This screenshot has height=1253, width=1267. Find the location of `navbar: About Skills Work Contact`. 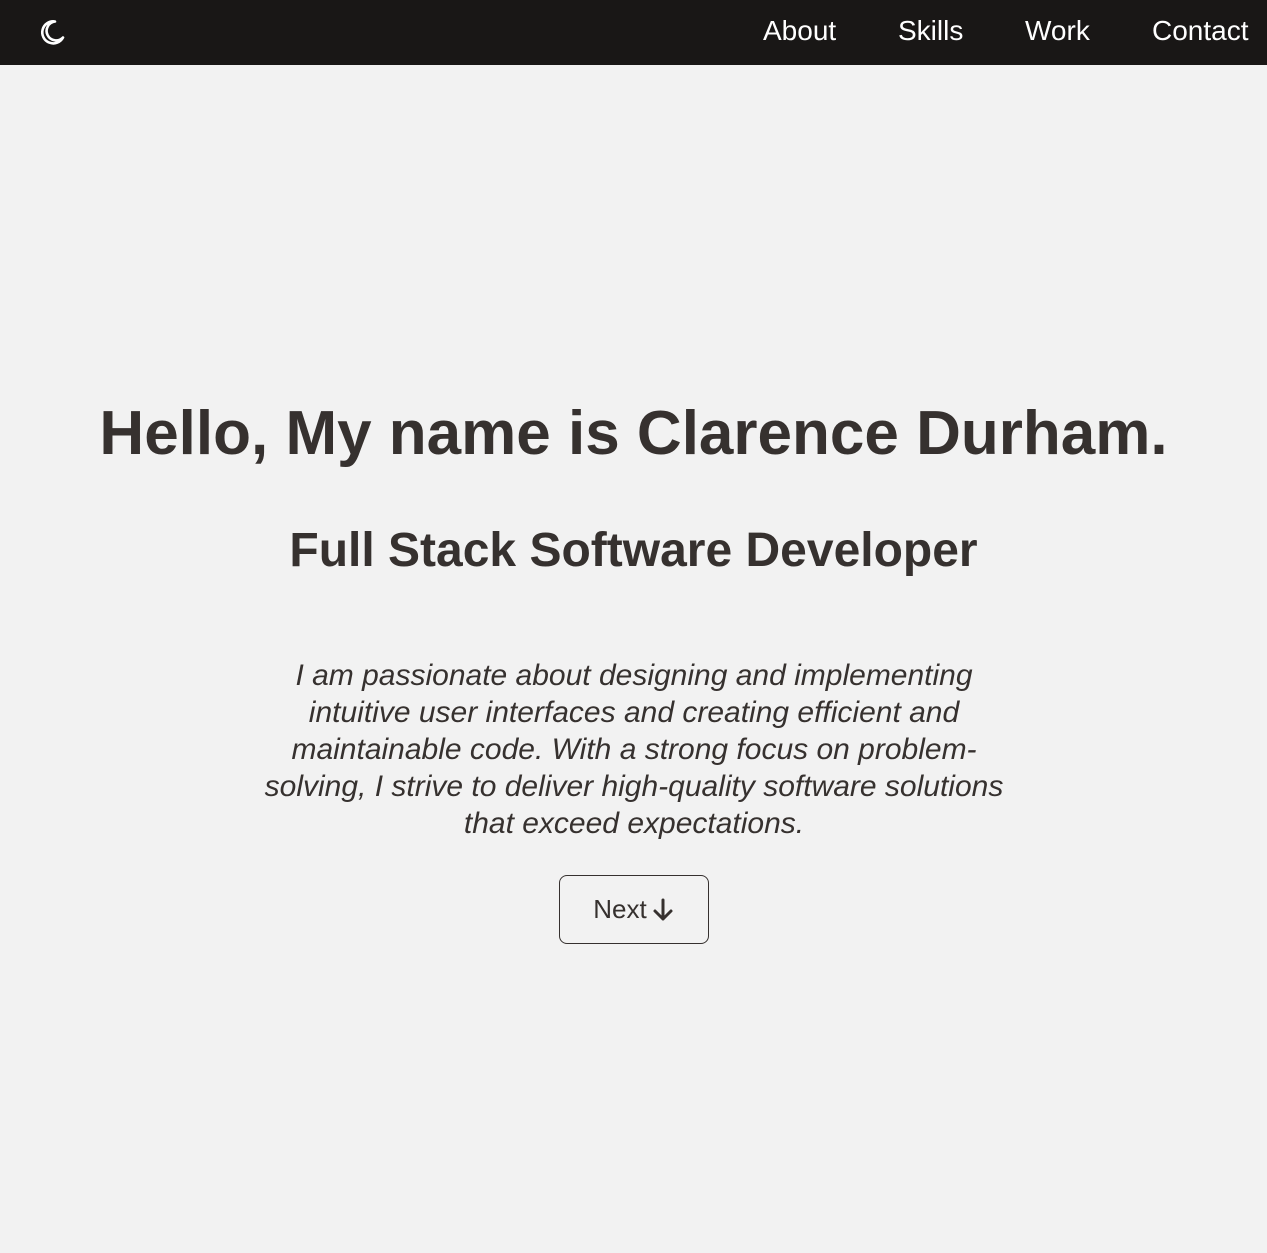

navbar: About Skills Work Contact is located at coordinates (633, 32).